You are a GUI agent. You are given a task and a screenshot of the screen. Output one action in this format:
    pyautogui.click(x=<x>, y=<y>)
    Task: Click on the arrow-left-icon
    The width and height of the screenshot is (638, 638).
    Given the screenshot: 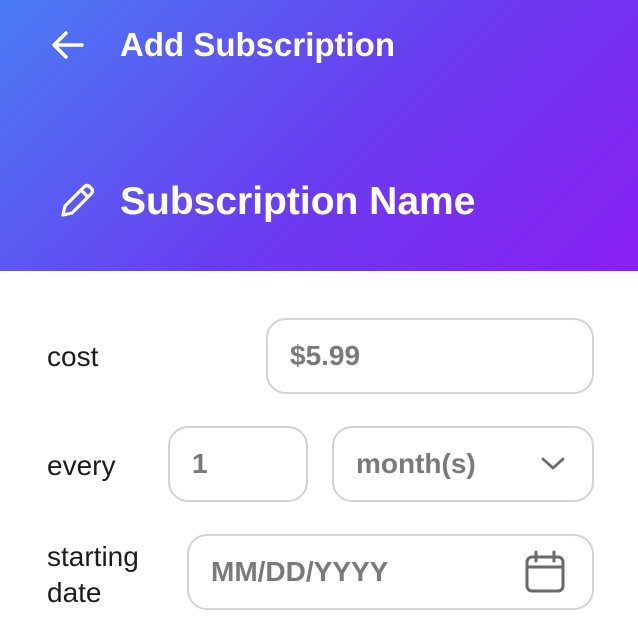 What is the action you would take?
    pyautogui.click(x=68, y=45)
    